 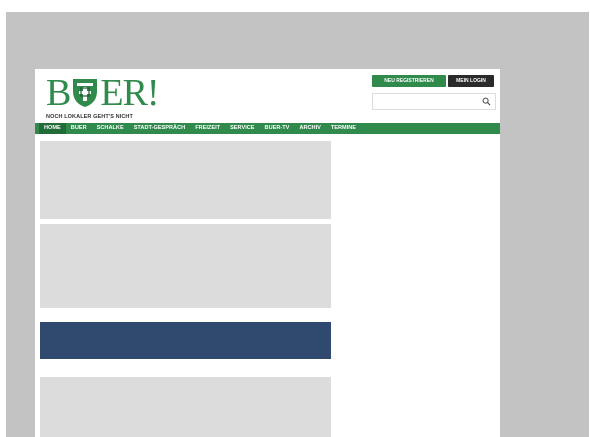 I want to click on nav-item-archiv: ARCHIV, so click(x=309, y=128).